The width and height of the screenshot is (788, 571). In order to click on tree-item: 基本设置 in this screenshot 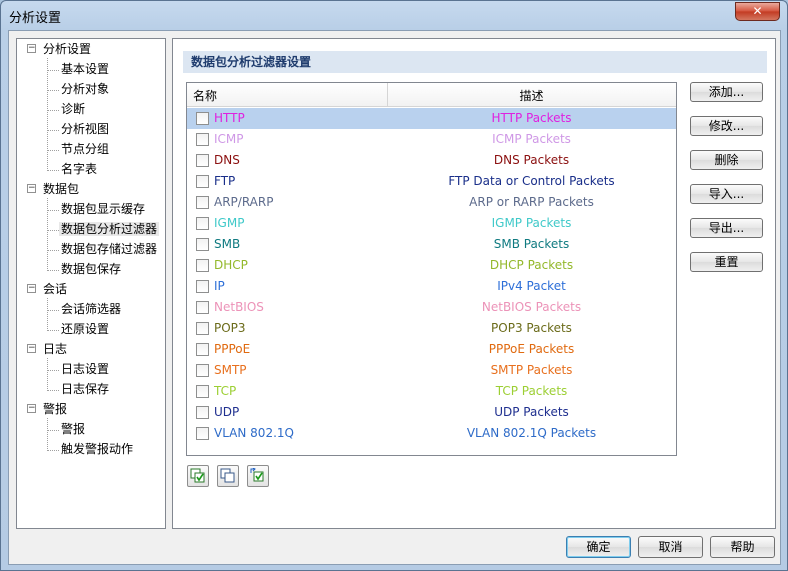, I will do `click(85, 69)`.